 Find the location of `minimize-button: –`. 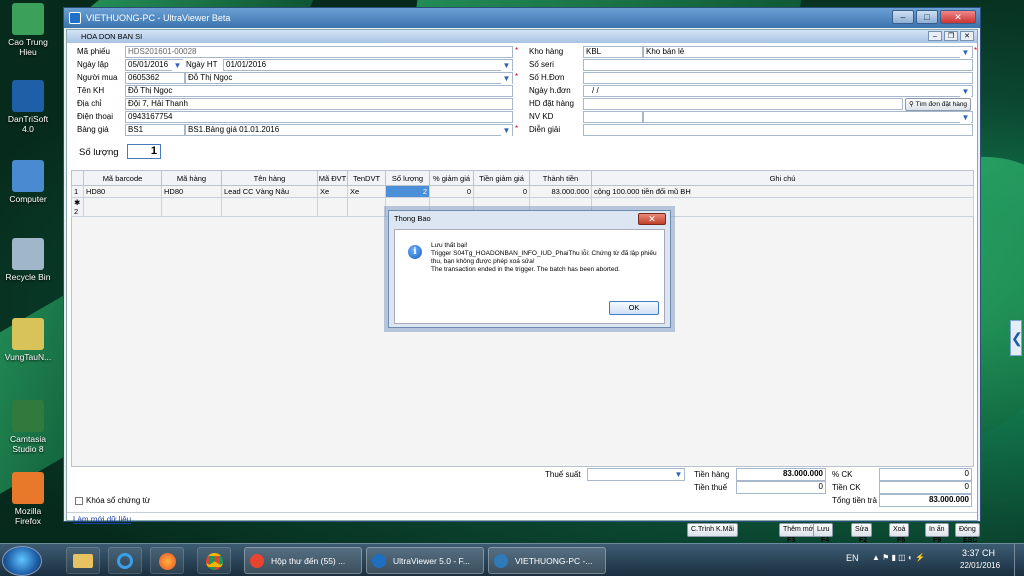

minimize-button: – is located at coordinates (903, 17).